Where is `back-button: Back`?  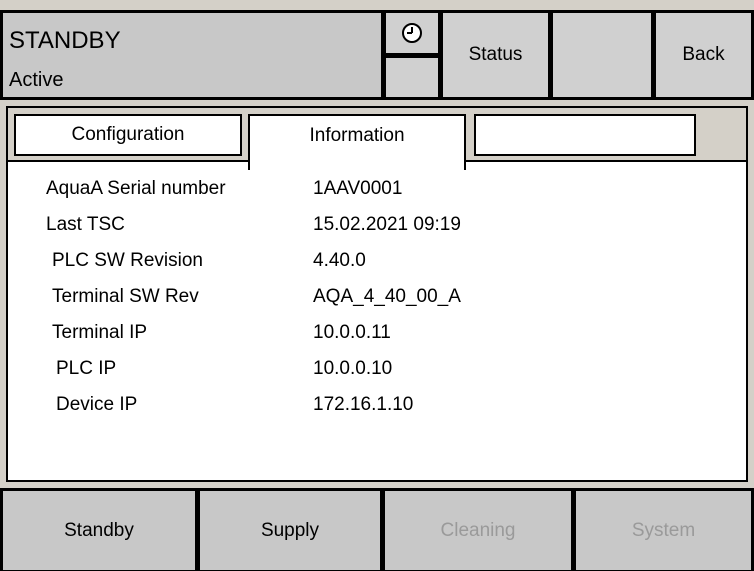
back-button: Back is located at coordinates (703, 55).